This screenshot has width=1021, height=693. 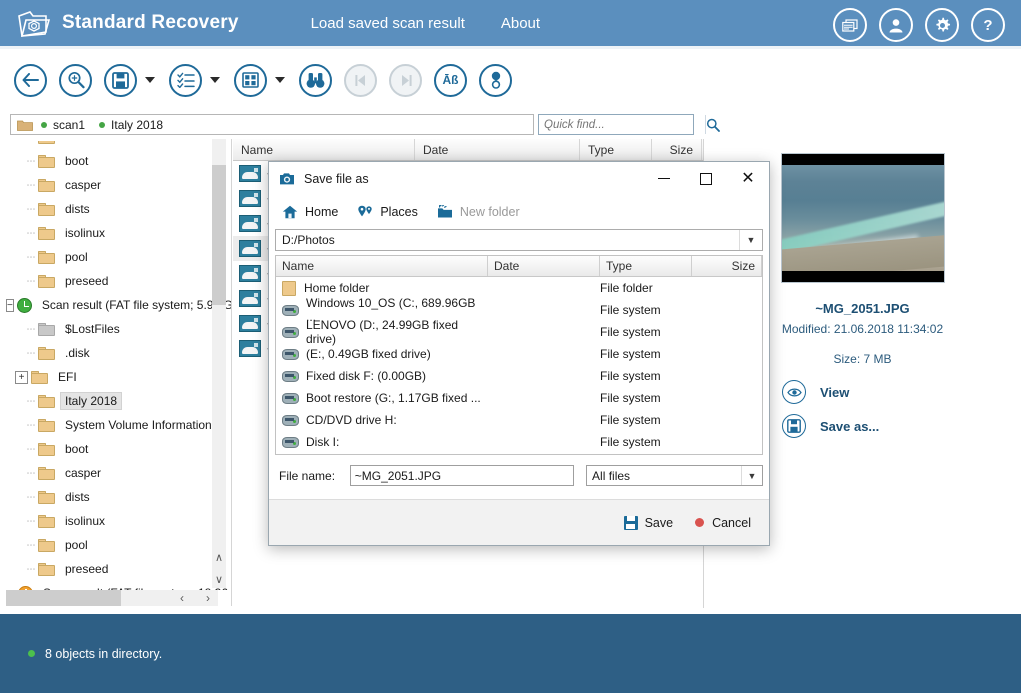 I want to click on save-dropdown-caret, so click(x=150, y=80).